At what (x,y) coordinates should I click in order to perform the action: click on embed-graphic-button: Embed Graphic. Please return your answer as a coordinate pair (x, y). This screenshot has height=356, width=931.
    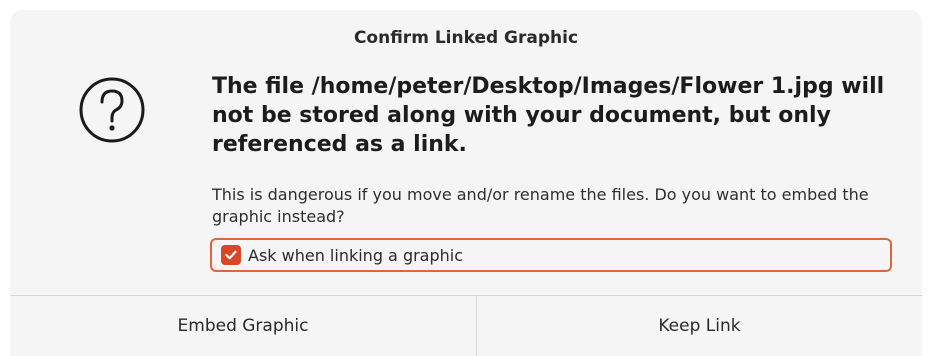
    Looking at the image, I should click on (243, 326).